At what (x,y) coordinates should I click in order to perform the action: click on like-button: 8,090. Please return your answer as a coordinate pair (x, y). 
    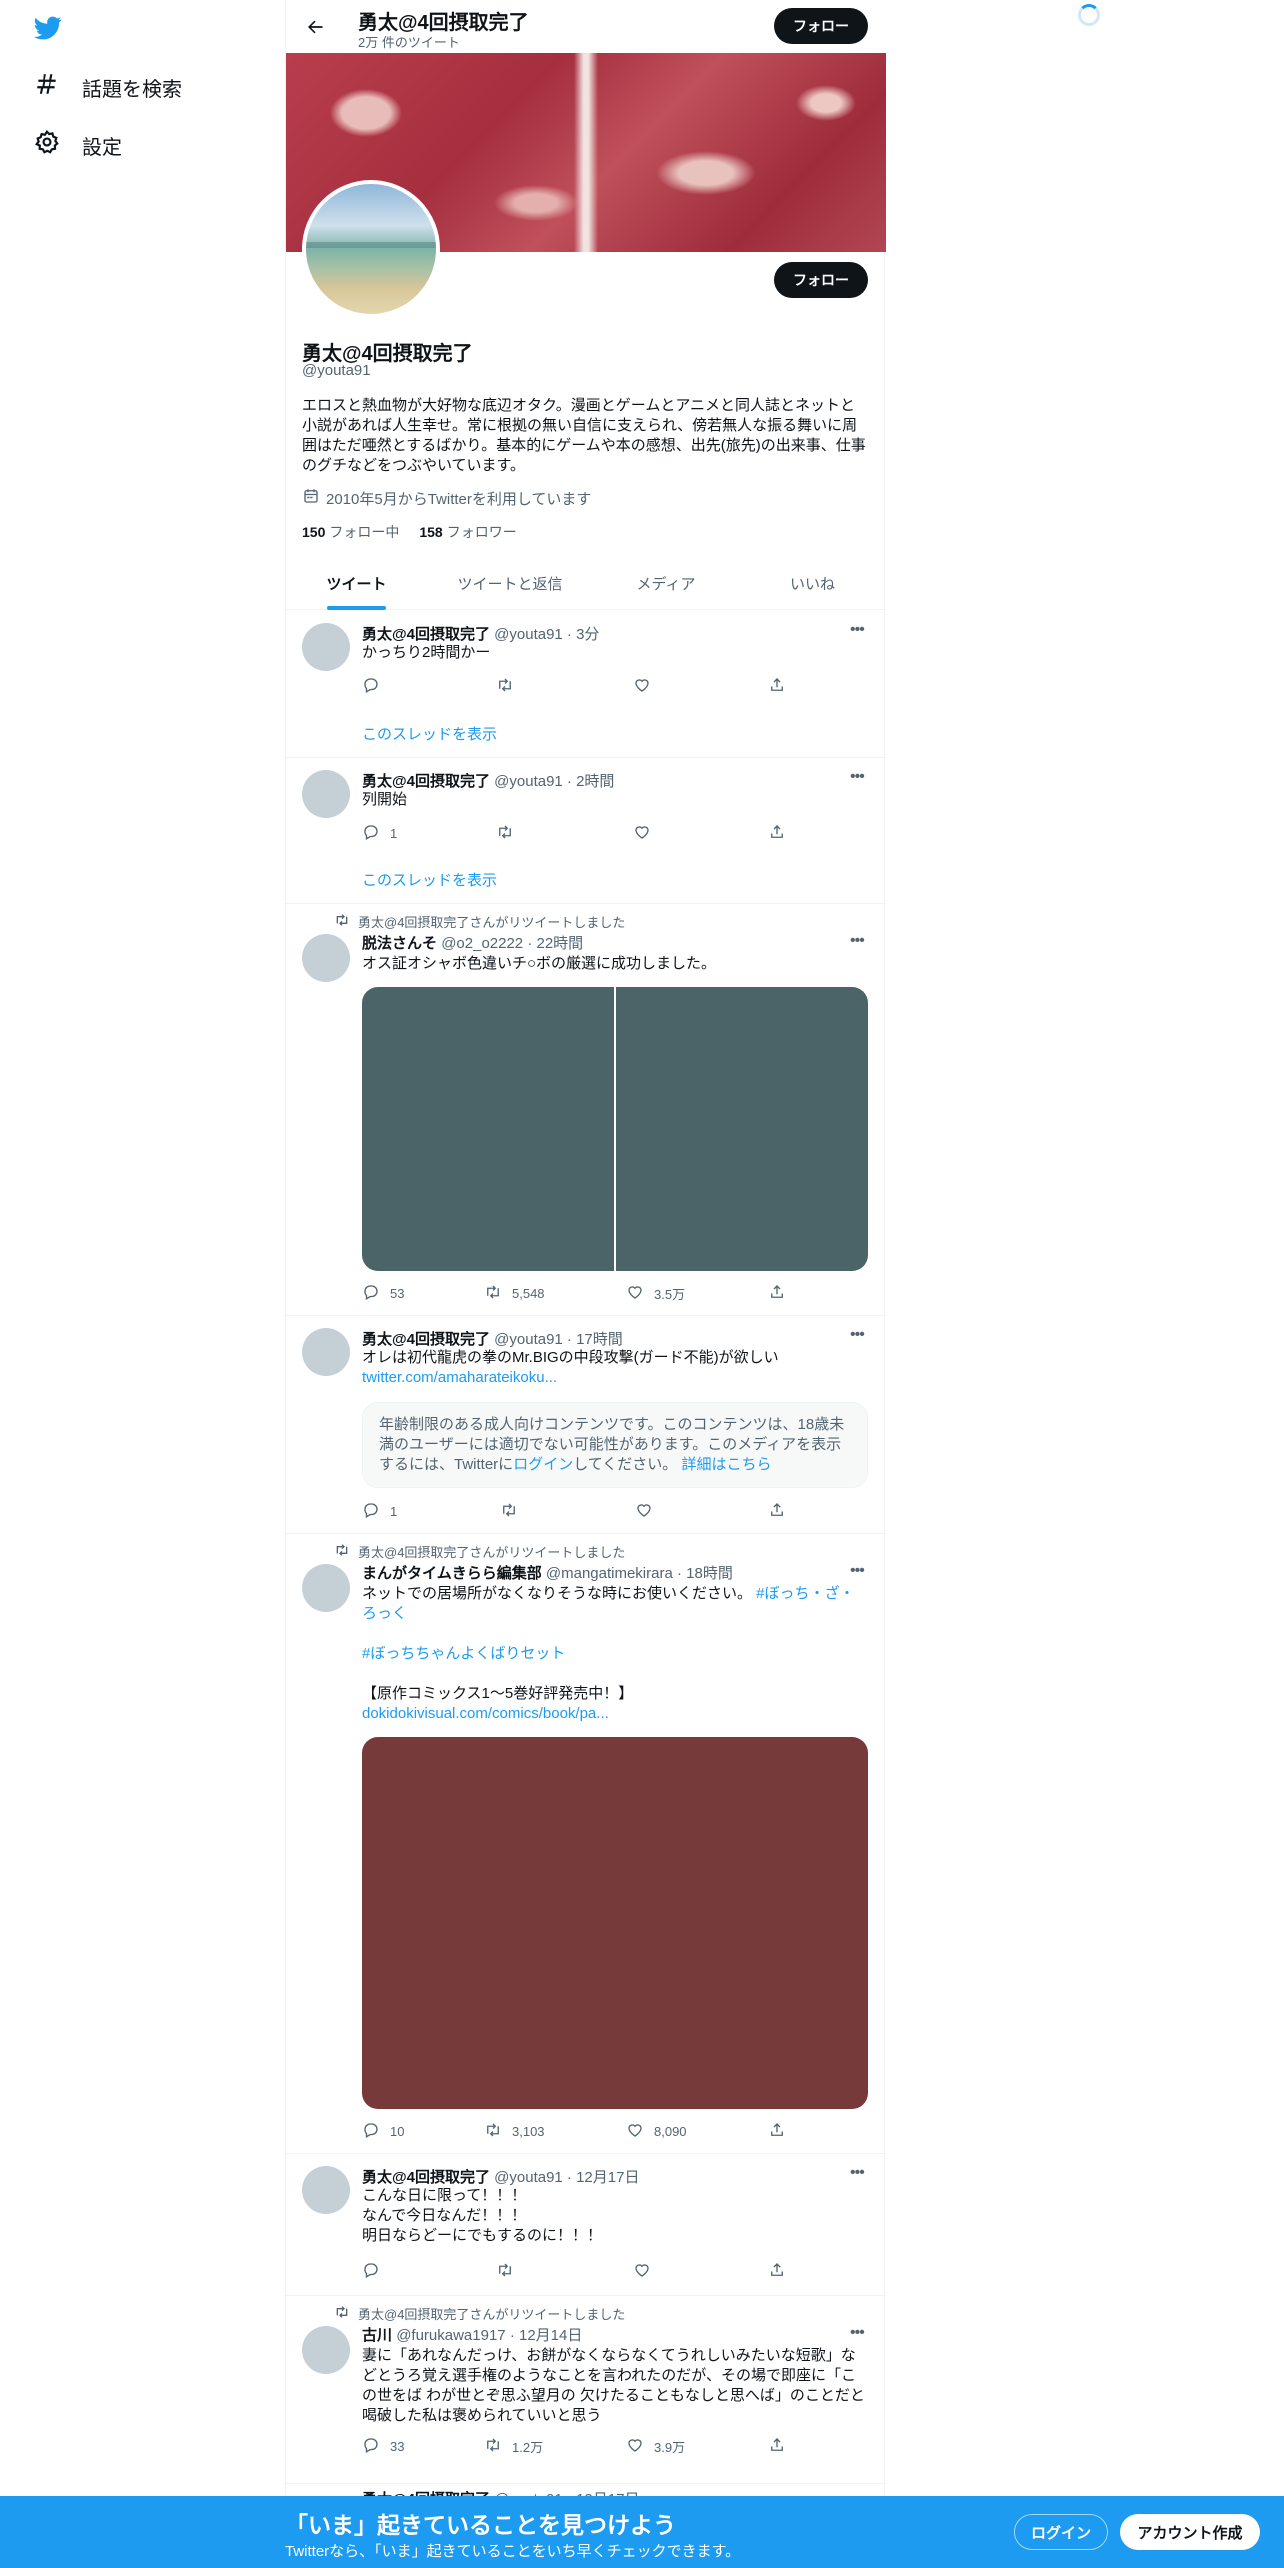
    Looking at the image, I should click on (656, 2131).